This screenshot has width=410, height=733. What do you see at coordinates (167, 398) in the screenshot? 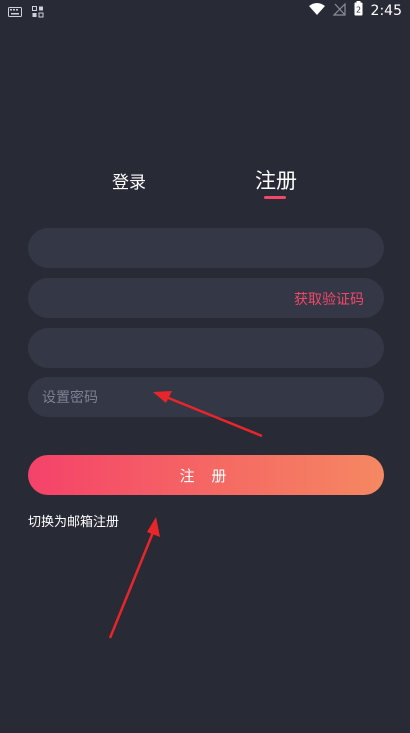
I see `password-input` at bounding box center [167, 398].